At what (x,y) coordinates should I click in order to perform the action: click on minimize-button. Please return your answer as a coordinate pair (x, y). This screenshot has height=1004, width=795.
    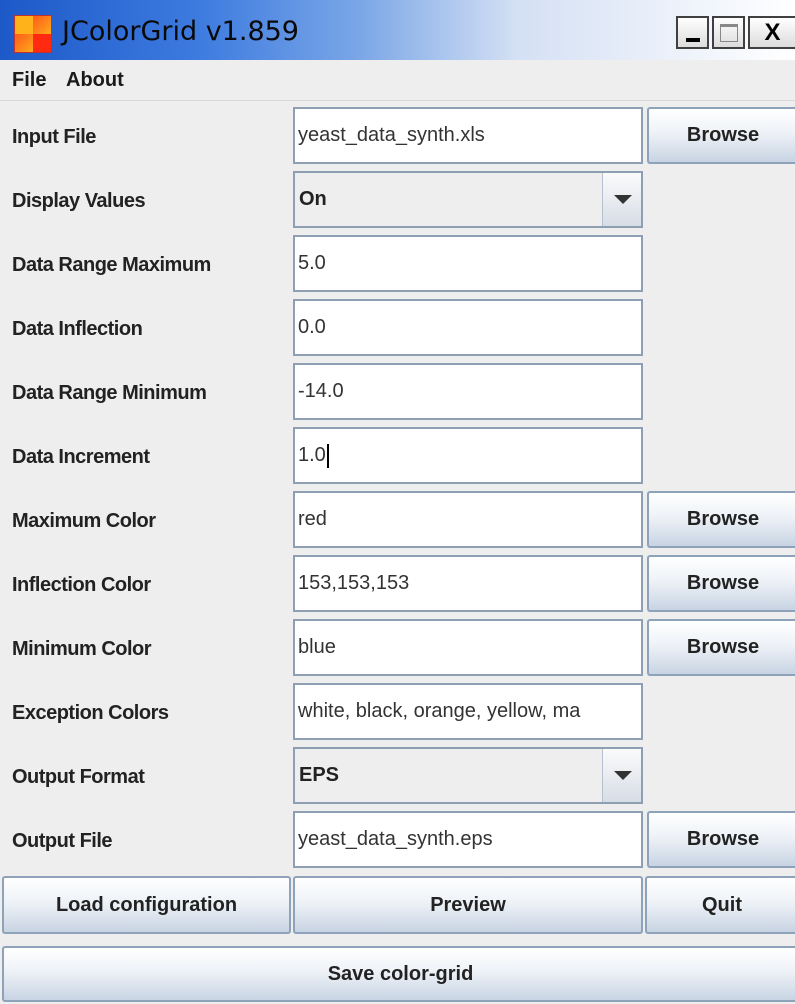
    Looking at the image, I should click on (692, 32).